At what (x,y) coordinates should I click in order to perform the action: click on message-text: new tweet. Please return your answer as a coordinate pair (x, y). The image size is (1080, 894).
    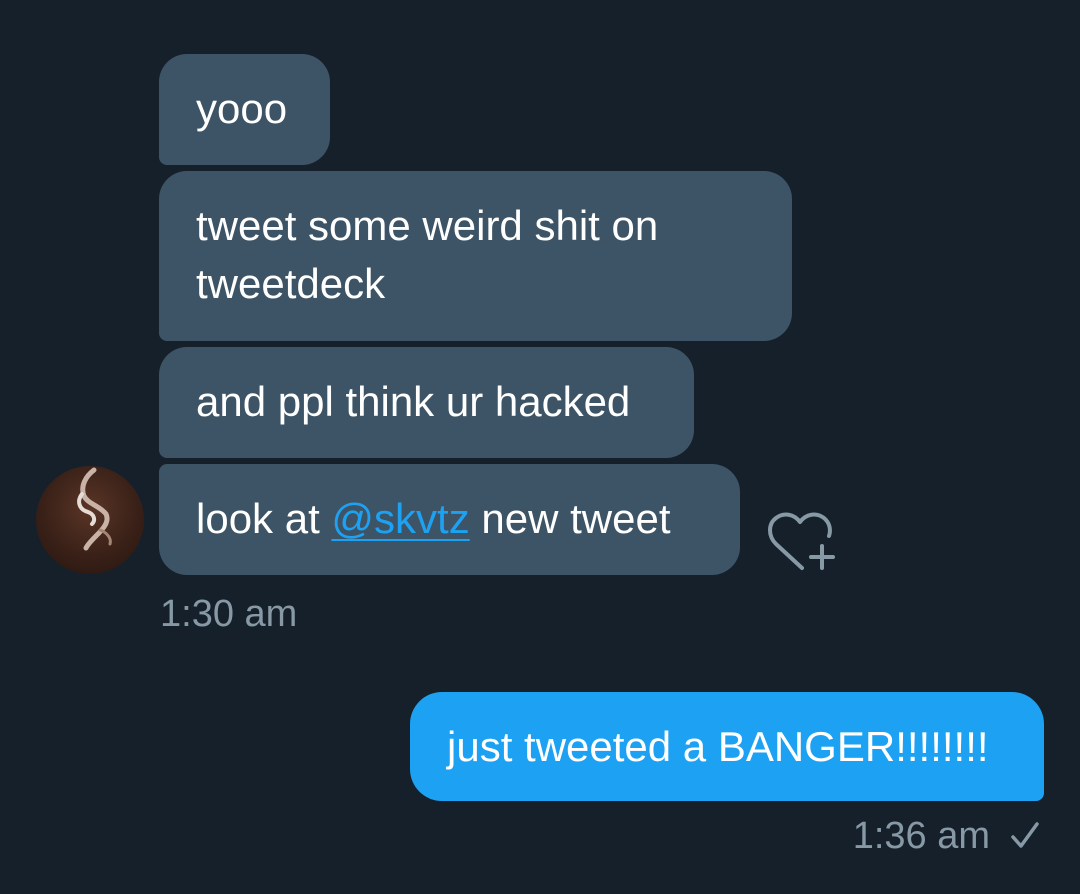
    Looking at the image, I should click on (570, 518).